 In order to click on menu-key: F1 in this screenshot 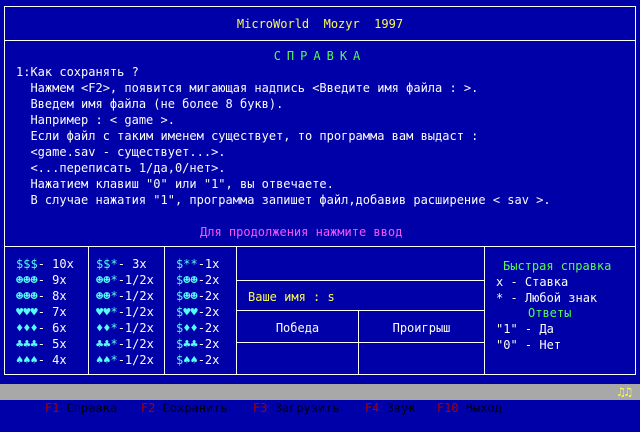, I will do `click(52, 408)`.